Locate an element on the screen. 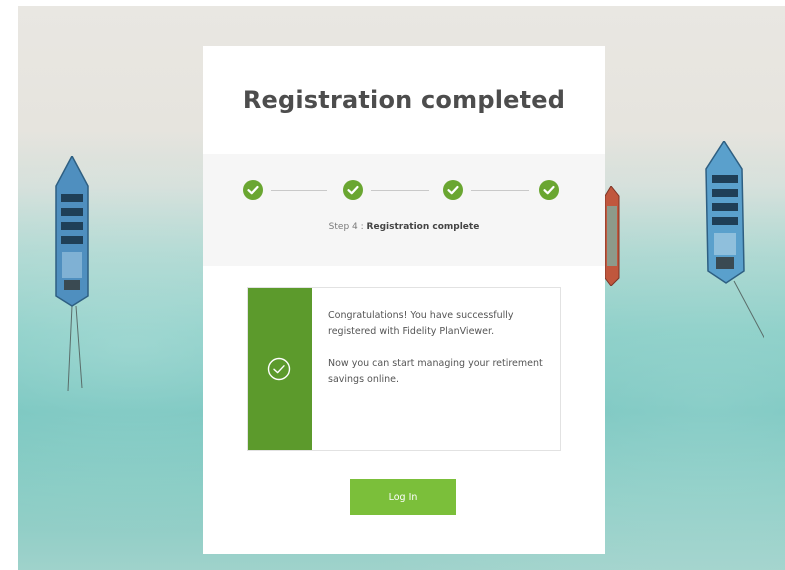 This screenshot has width=785, height=570. progress-stepper: Step 4 : Registration complete is located at coordinates (404, 210).